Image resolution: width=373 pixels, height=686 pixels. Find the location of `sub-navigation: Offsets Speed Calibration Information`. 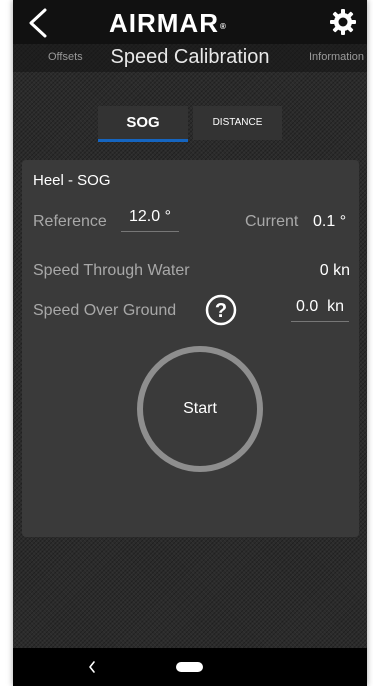

sub-navigation: Offsets Speed Calibration Information is located at coordinates (190, 58).